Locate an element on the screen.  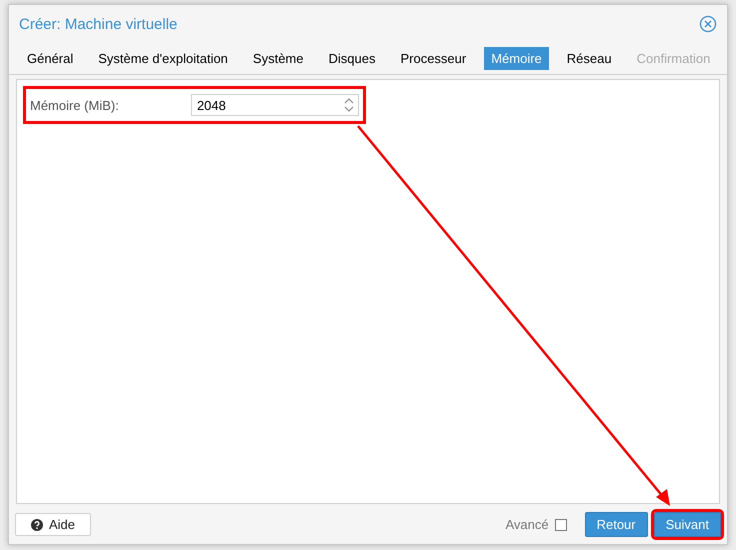
tab: Système is located at coordinates (278, 58).